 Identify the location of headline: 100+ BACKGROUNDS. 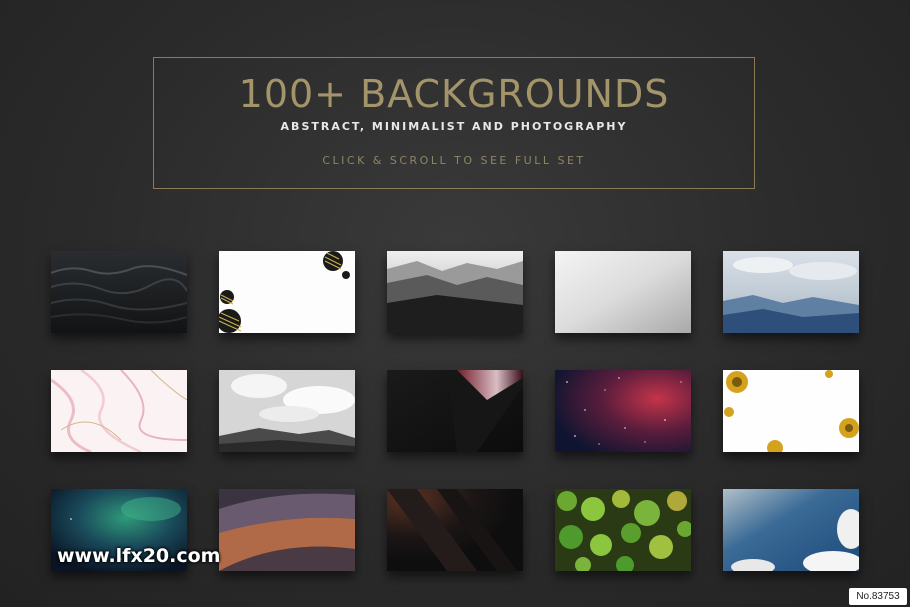
(454, 94).